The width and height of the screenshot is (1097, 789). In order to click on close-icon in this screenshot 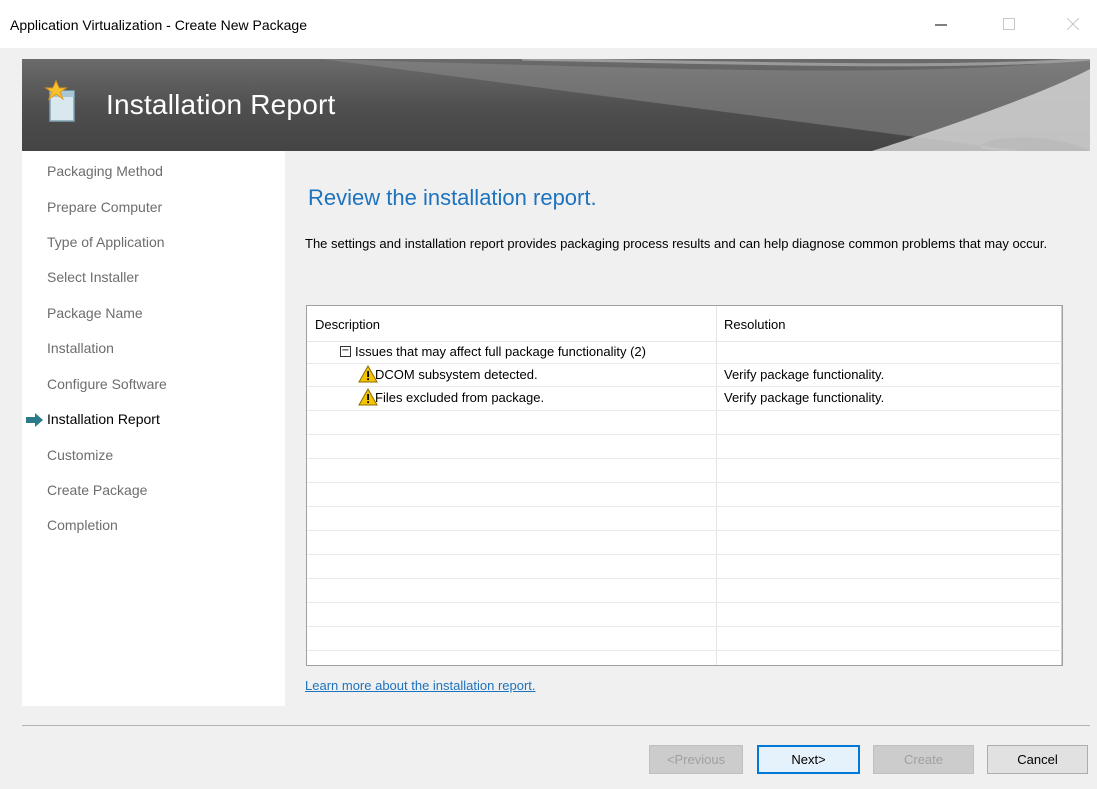, I will do `click(1073, 24)`.